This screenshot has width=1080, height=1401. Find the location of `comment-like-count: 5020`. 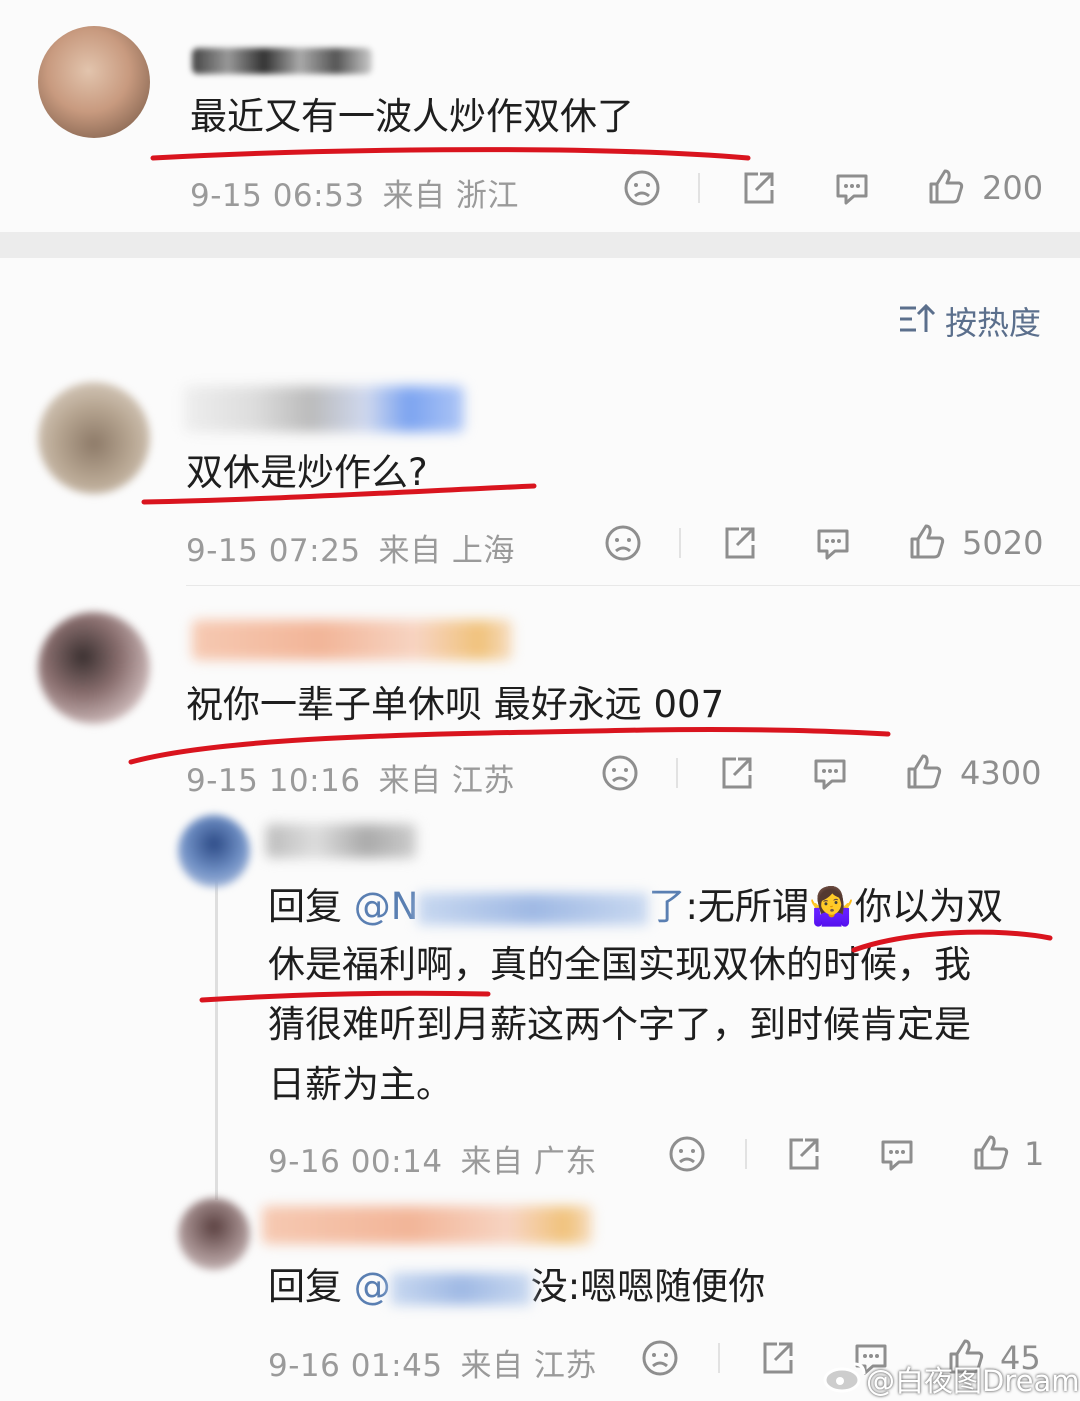

comment-like-count: 5020 is located at coordinates (1002, 543).